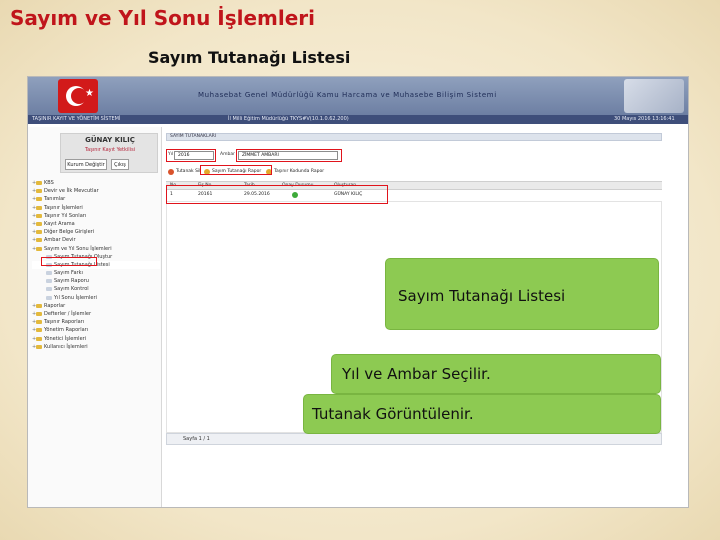 The image size is (720, 540). I want to click on sidebar-item: + Taşınır İşlemleri, so click(96, 208).